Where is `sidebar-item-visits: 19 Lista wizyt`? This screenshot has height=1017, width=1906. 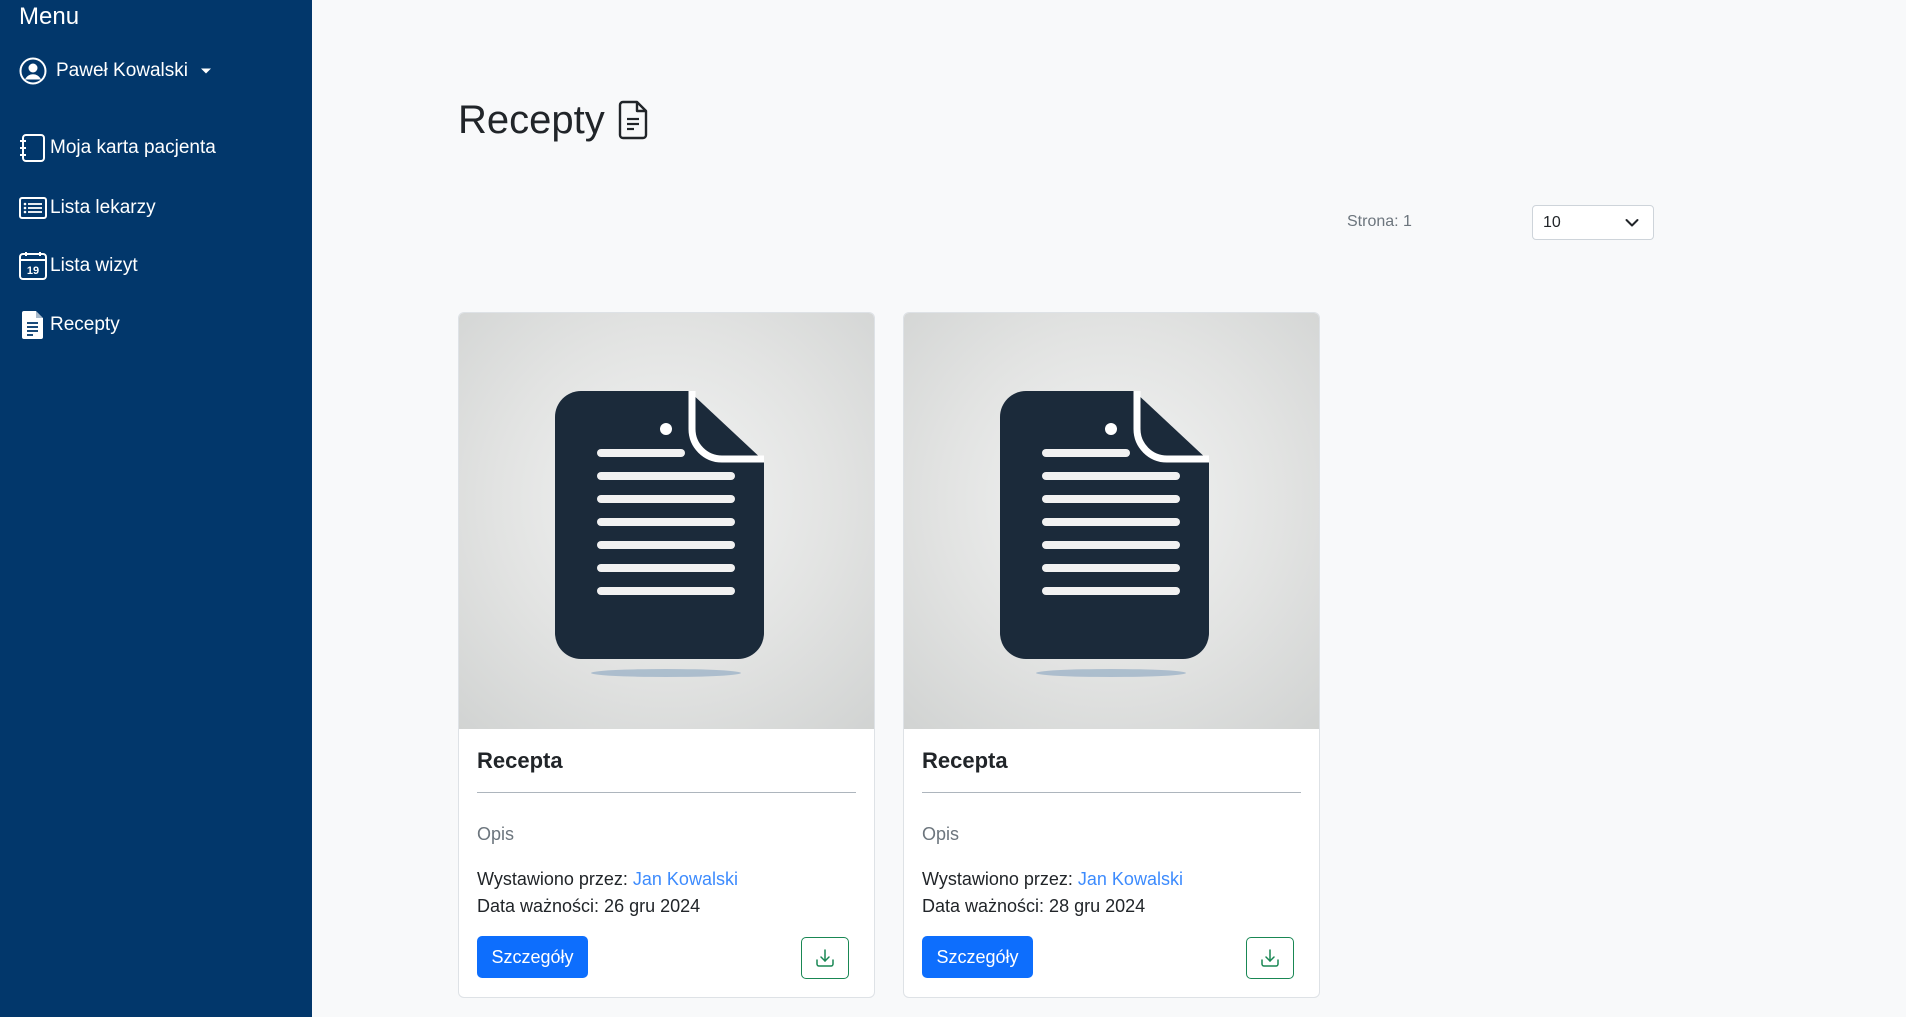
sidebar-item-visits: 19 Lista wizyt is located at coordinates (78, 266).